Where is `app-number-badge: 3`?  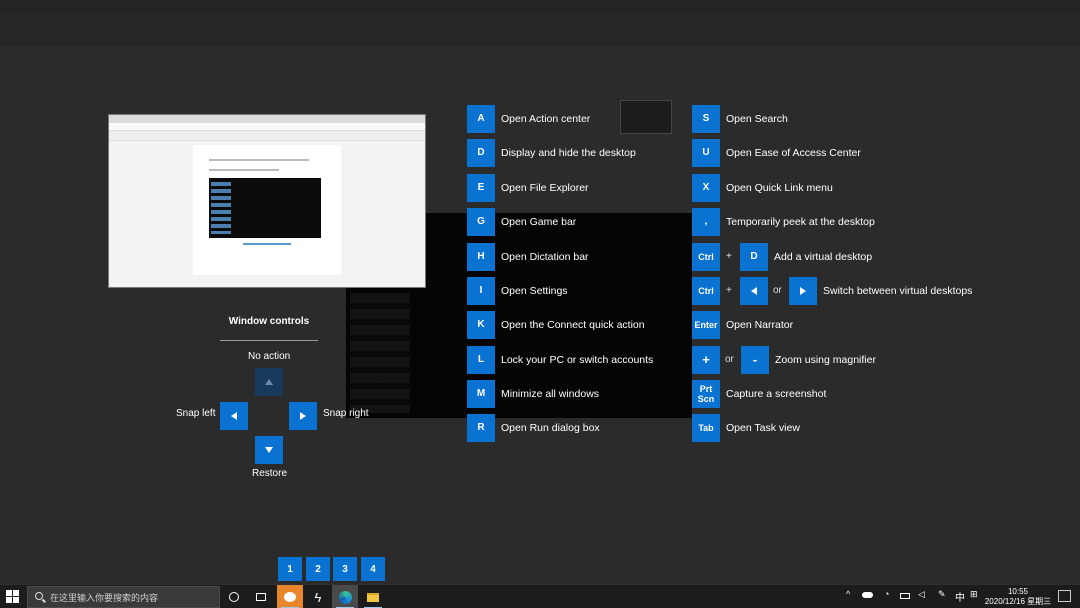
app-number-badge: 3 is located at coordinates (345, 569).